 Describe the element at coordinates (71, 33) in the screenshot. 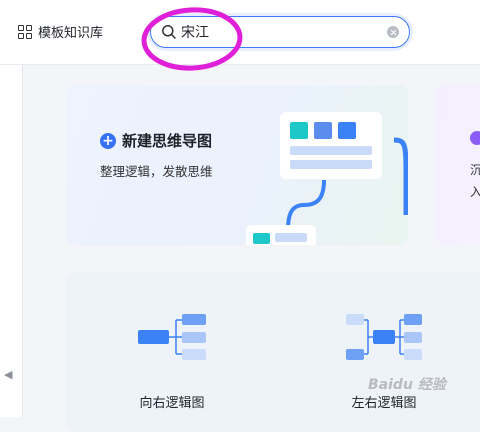

I see `template-library-label: 模板知识库` at that location.